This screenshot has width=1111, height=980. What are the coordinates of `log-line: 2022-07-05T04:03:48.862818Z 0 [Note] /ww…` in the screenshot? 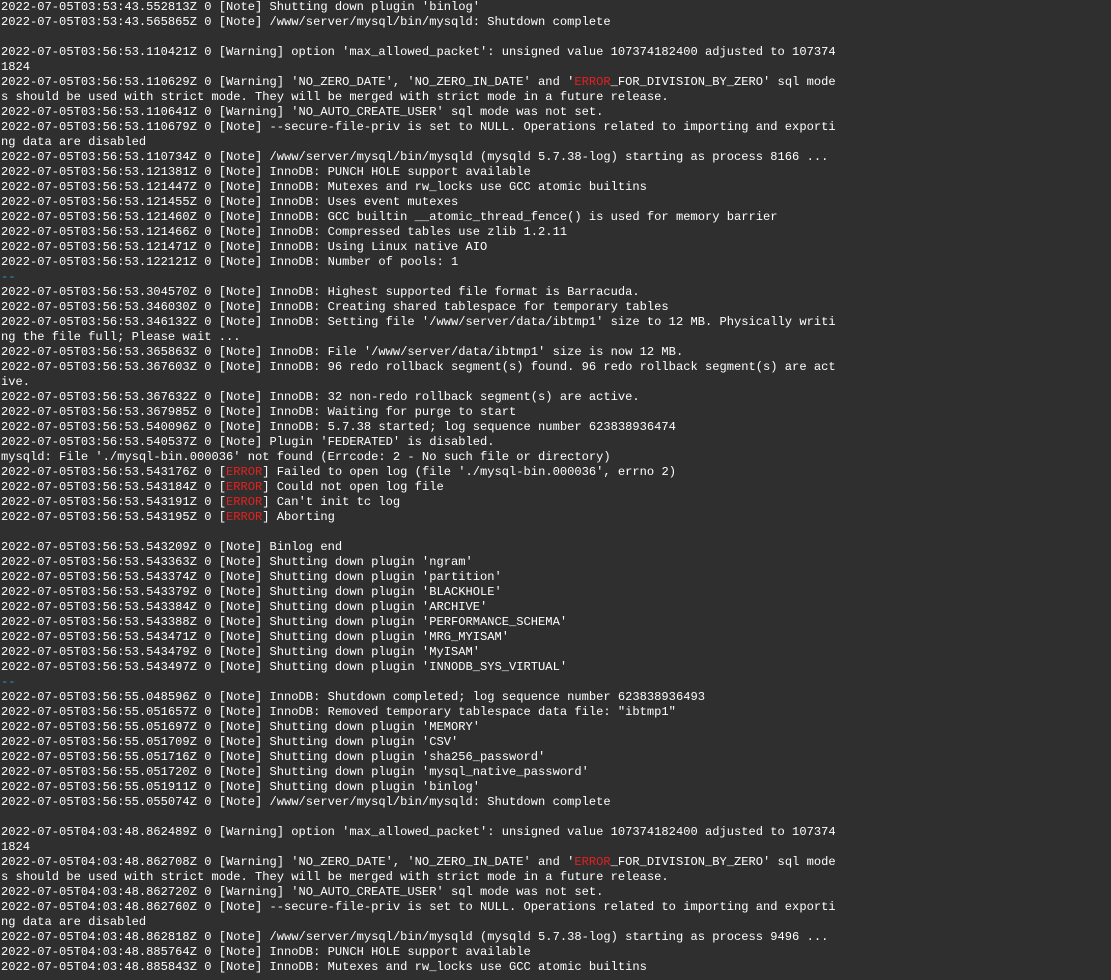 It's located at (555, 937).